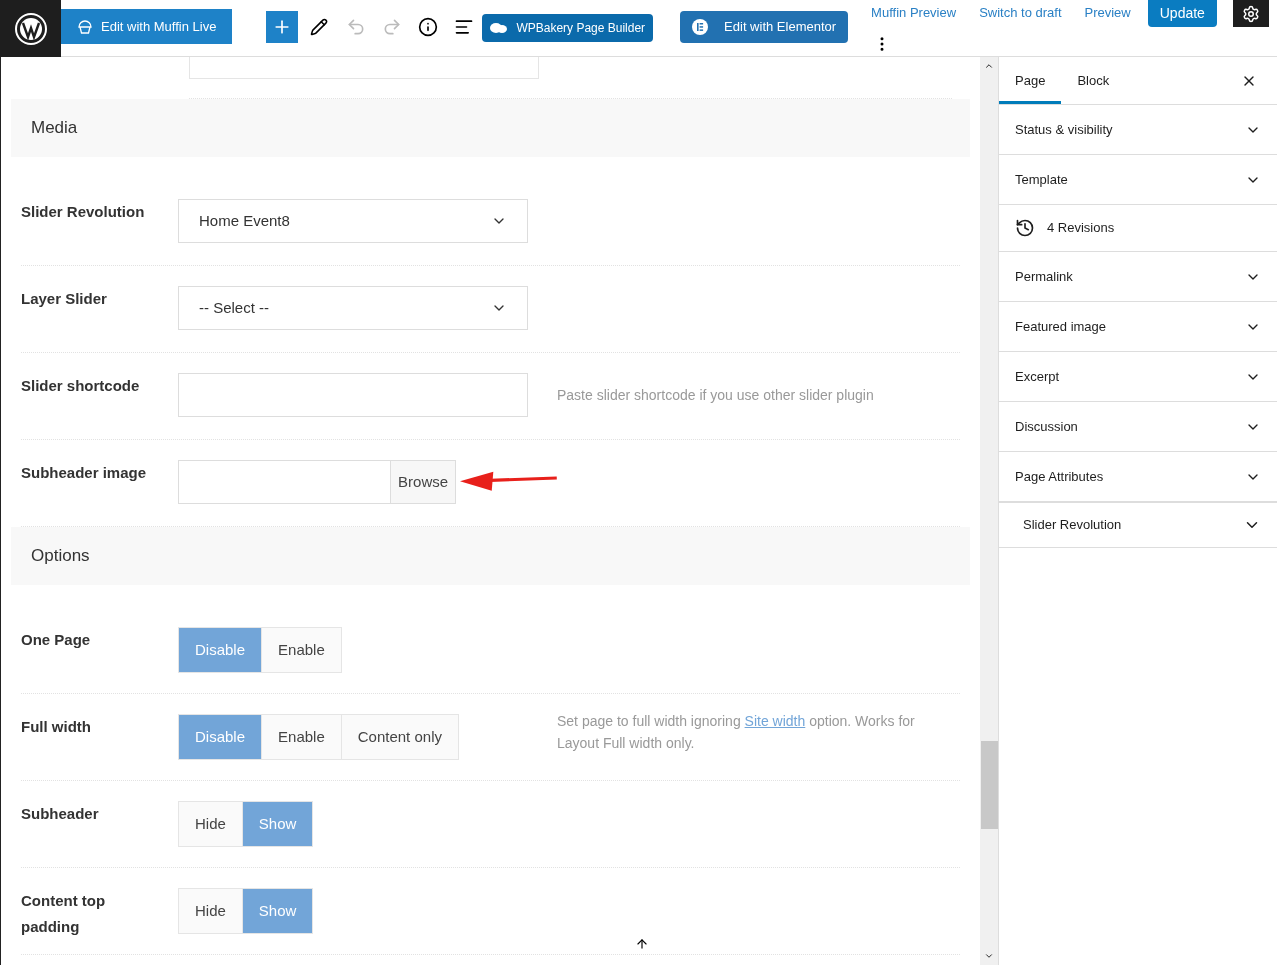 The height and width of the screenshot is (965, 1277). Describe the element at coordinates (353, 308) in the screenshot. I see `select-field: -- Select --` at that location.